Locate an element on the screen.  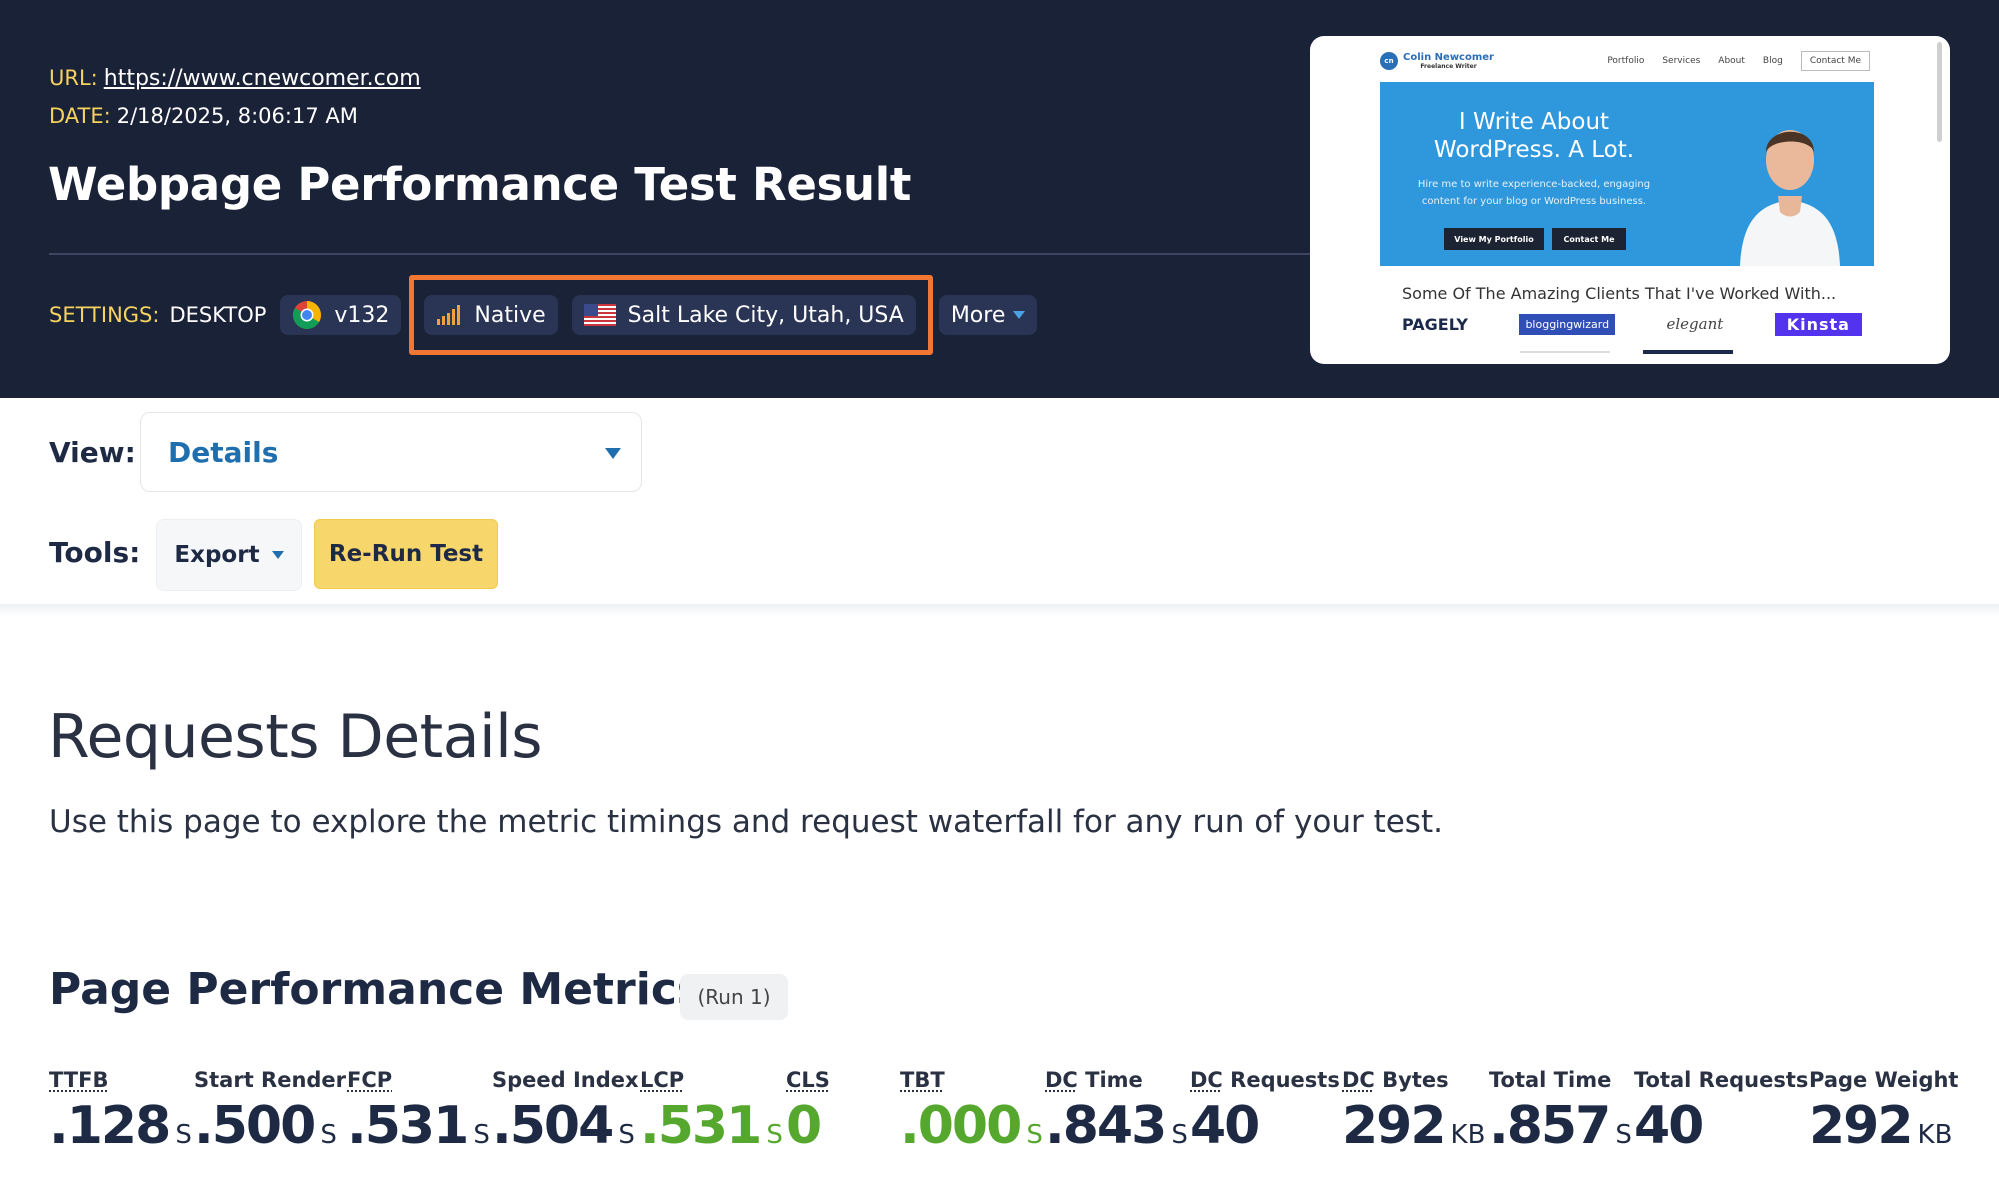
metric-value: .500 is located at coordinates (255, 1126).